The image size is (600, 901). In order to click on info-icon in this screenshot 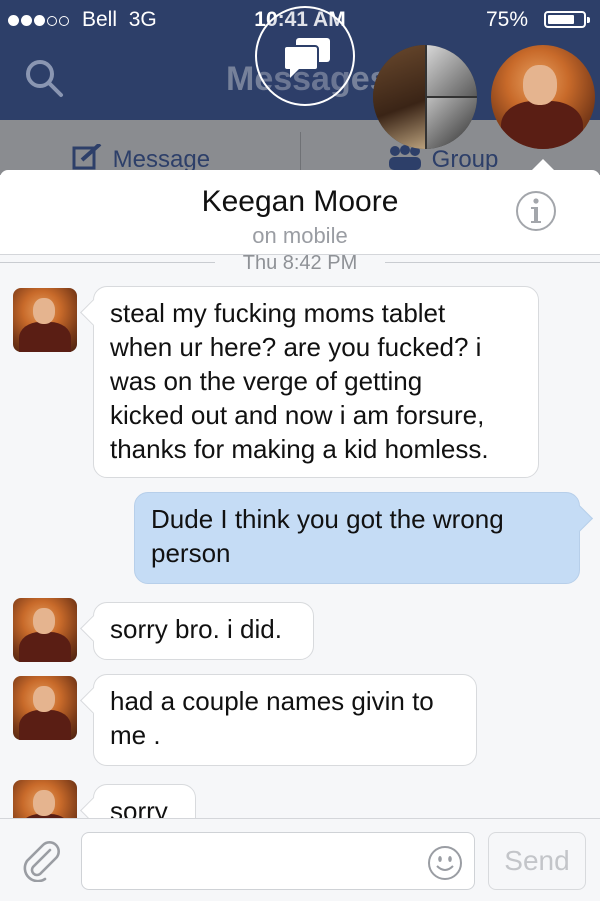, I will do `click(536, 211)`.